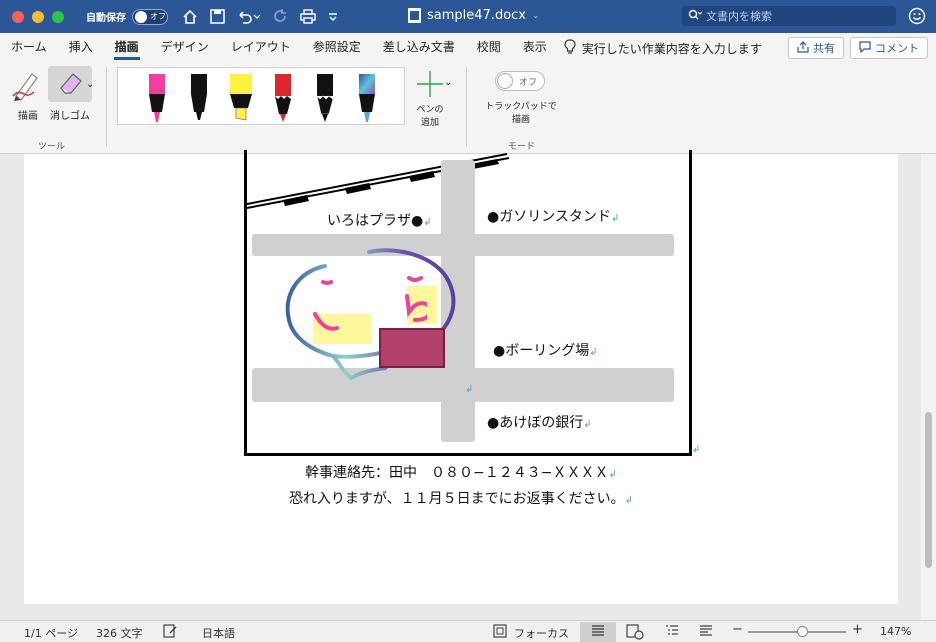 The height and width of the screenshot is (642, 936). I want to click on draft-view-icon, so click(706, 632).